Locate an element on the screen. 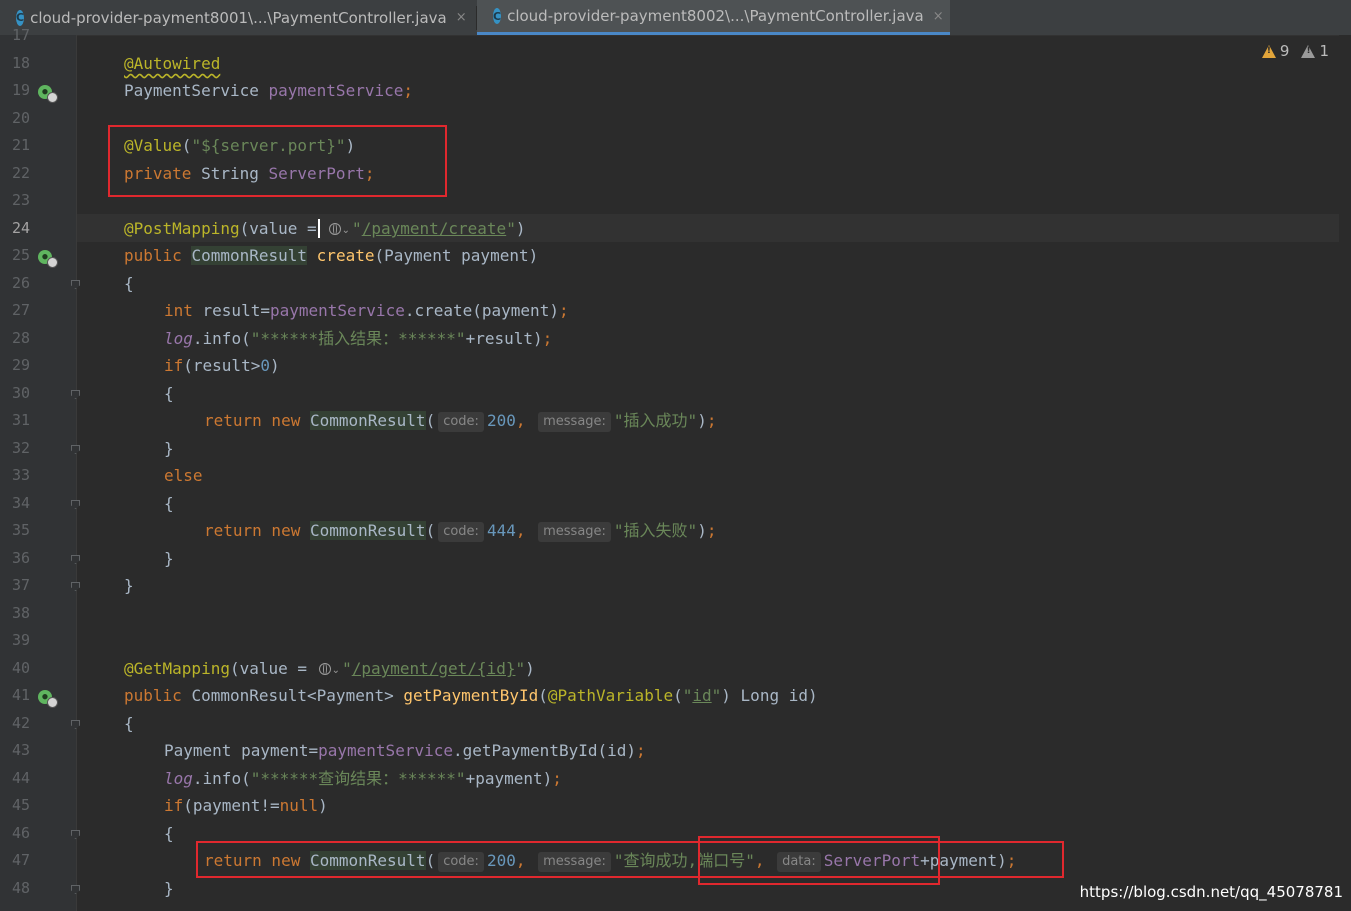  line-number: 30 is located at coordinates (20, 393).